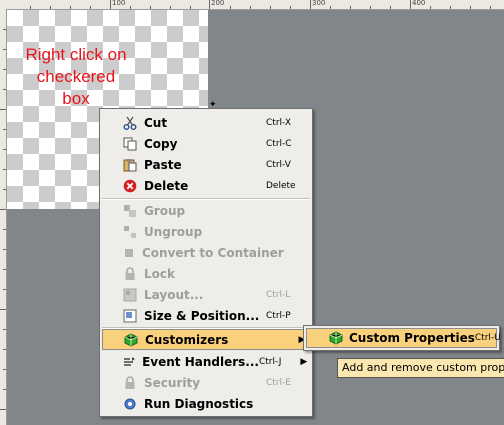  What do you see at coordinates (156, 122) in the screenshot?
I see `menu-item-label: Cut` at bounding box center [156, 122].